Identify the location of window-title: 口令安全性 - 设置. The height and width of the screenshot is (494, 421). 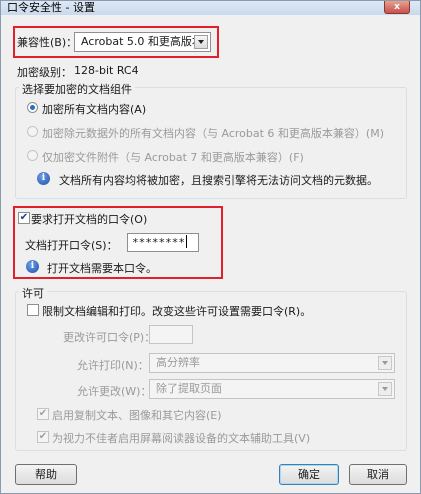
(51, 7).